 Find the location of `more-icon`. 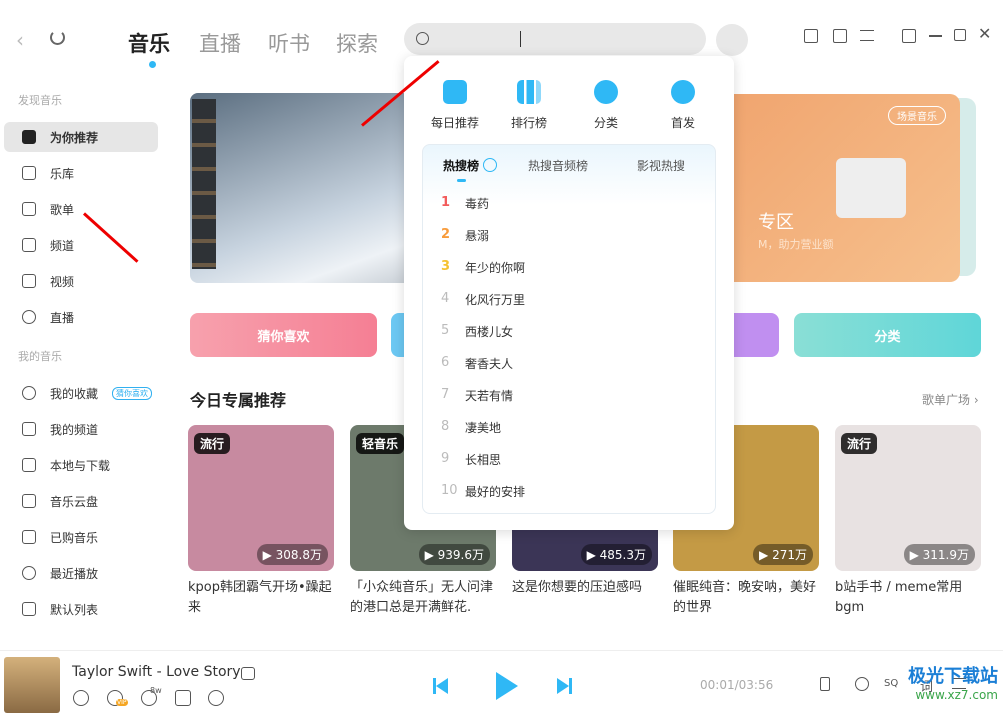

more-icon is located at coordinates (216, 698).